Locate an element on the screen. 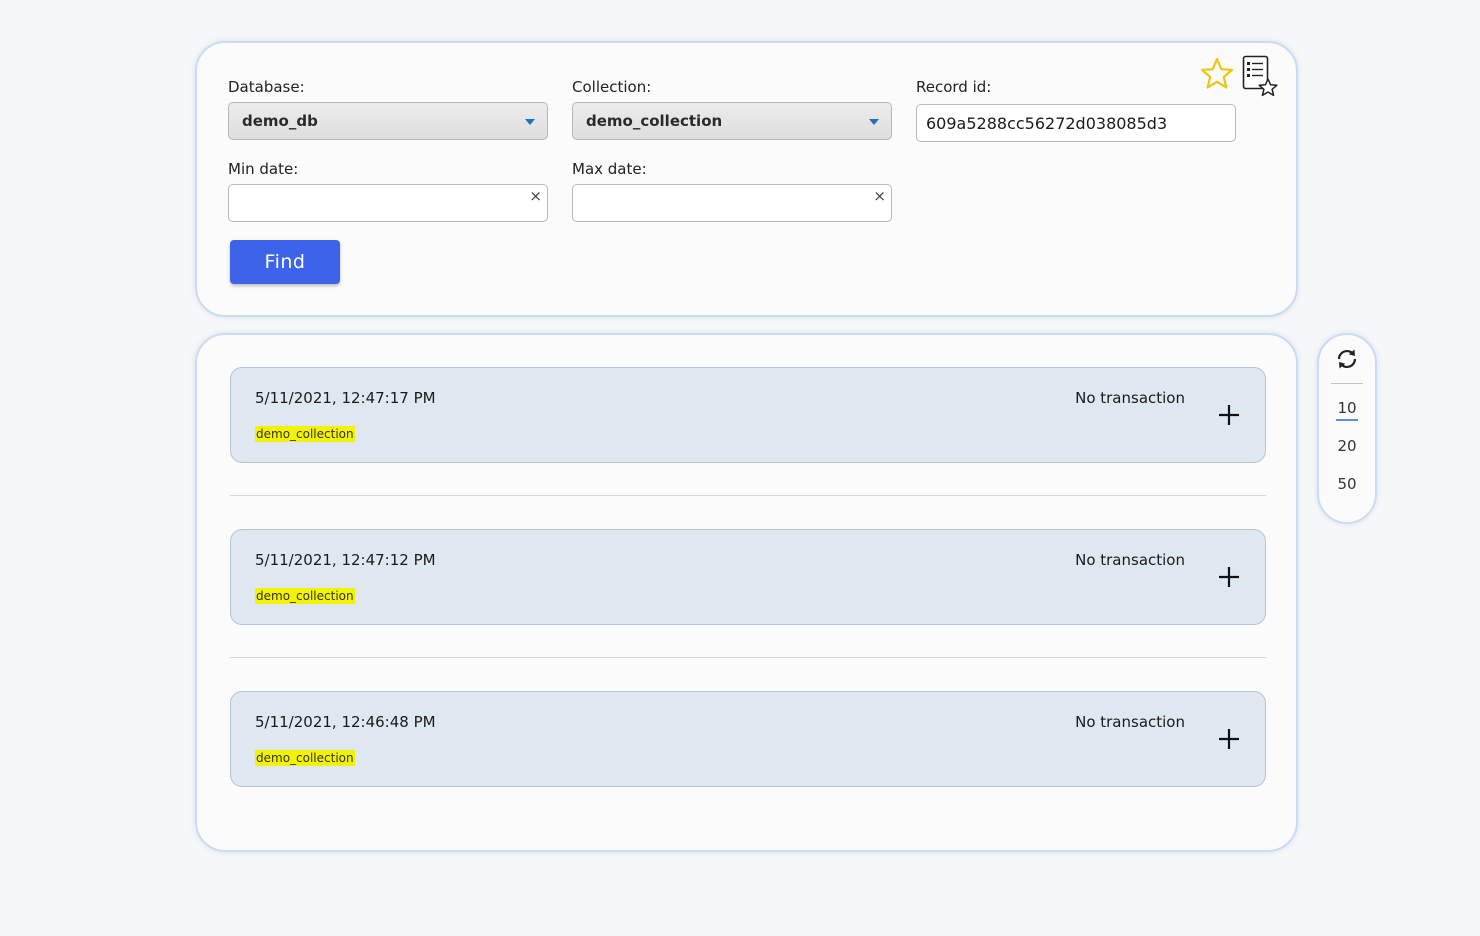  min-date-input: × is located at coordinates (388, 203).